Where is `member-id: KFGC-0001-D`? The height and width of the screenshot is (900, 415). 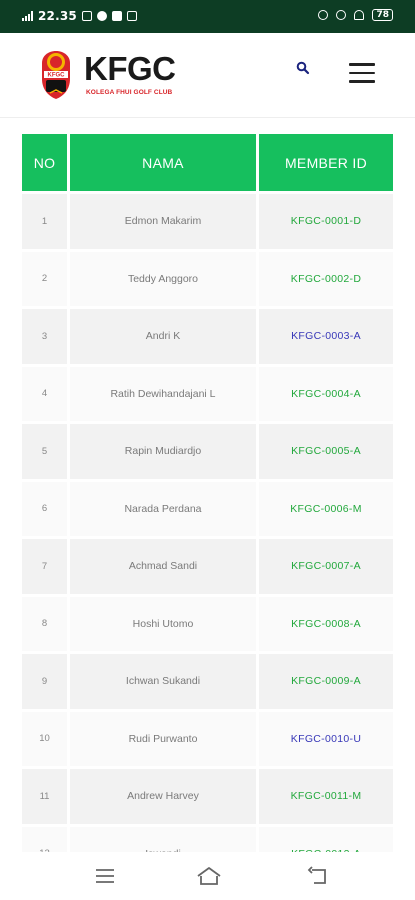
member-id: KFGC-0001-D is located at coordinates (326, 221).